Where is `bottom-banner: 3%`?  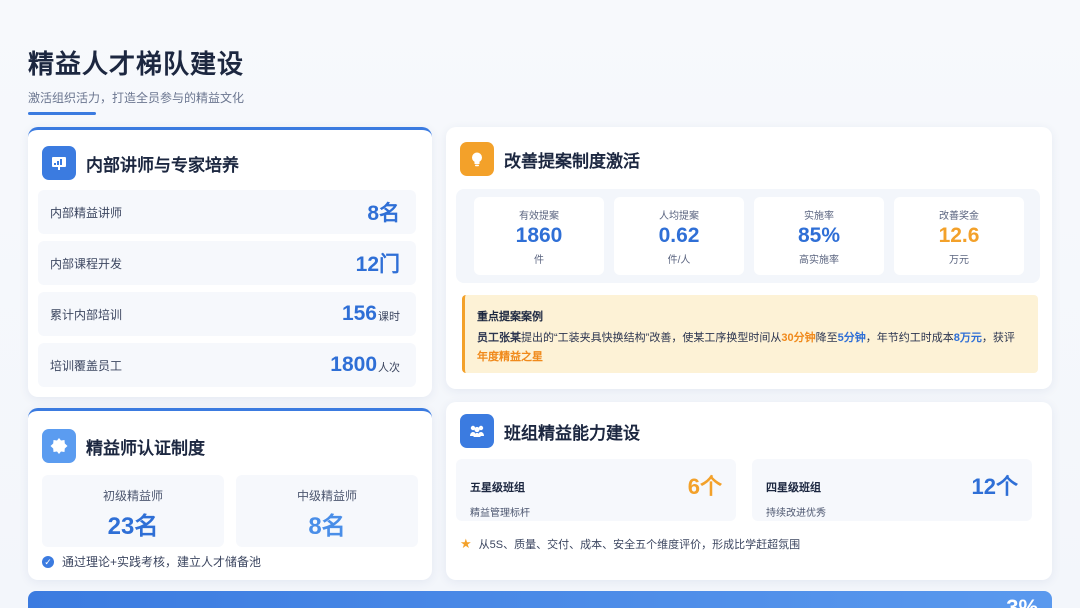
bottom-banner: 3% is located at coordinates (540, 599).